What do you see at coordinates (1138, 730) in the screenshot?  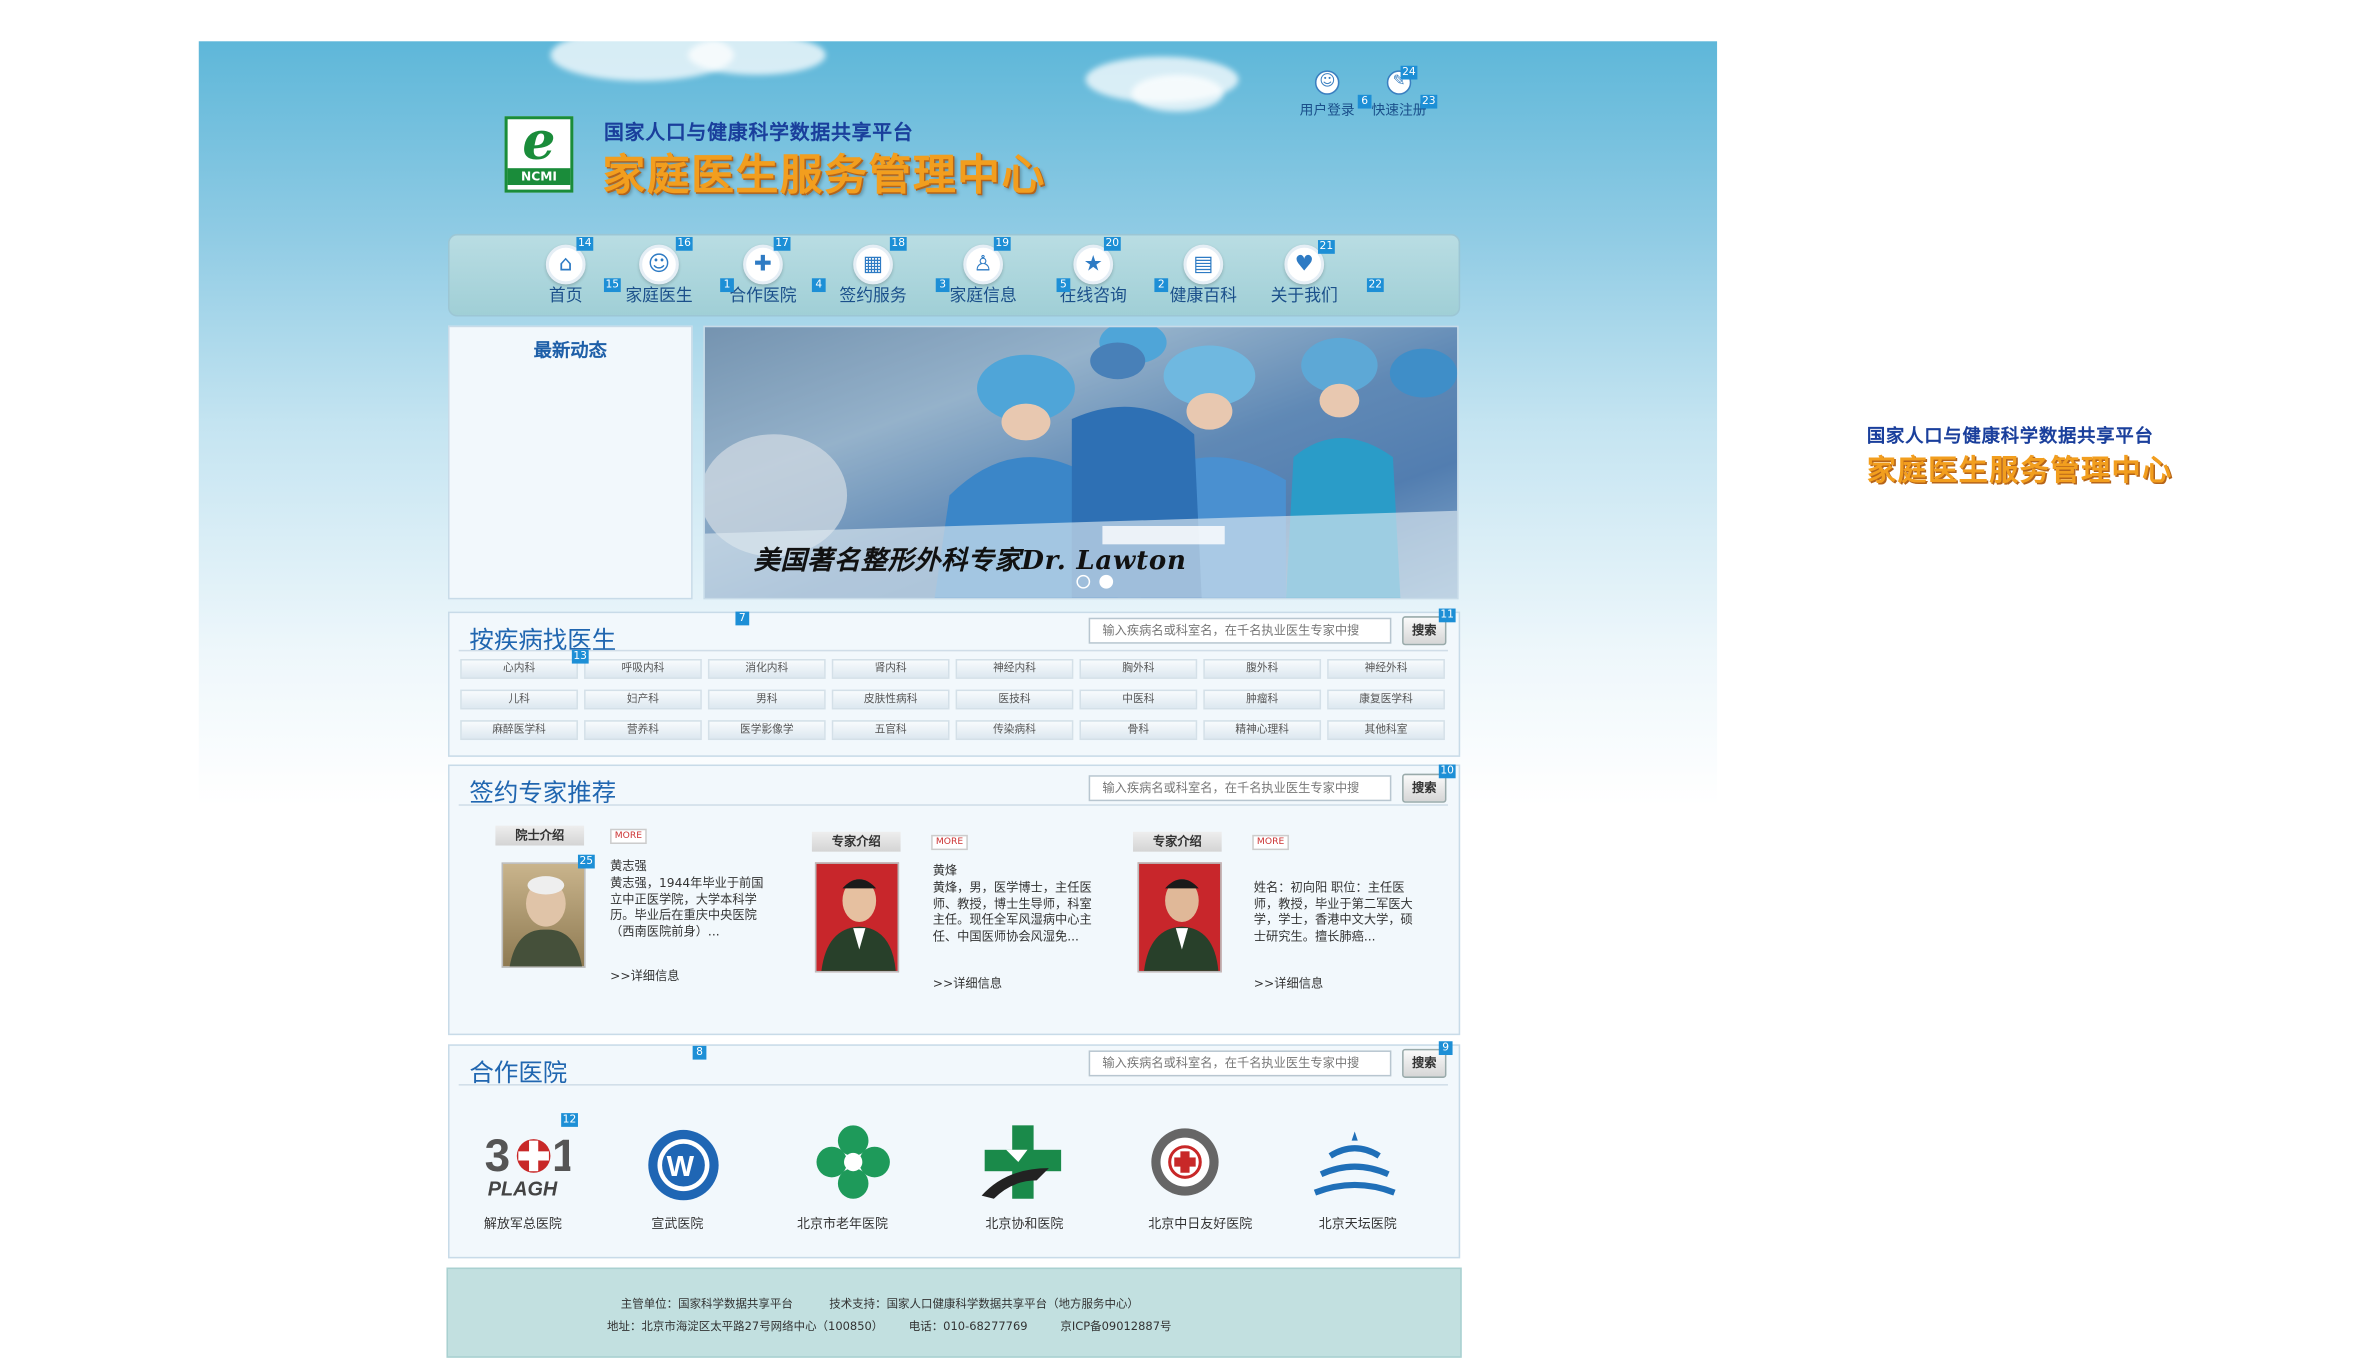 I see `department-21: 骨科` at bounding box center [1138, 730].